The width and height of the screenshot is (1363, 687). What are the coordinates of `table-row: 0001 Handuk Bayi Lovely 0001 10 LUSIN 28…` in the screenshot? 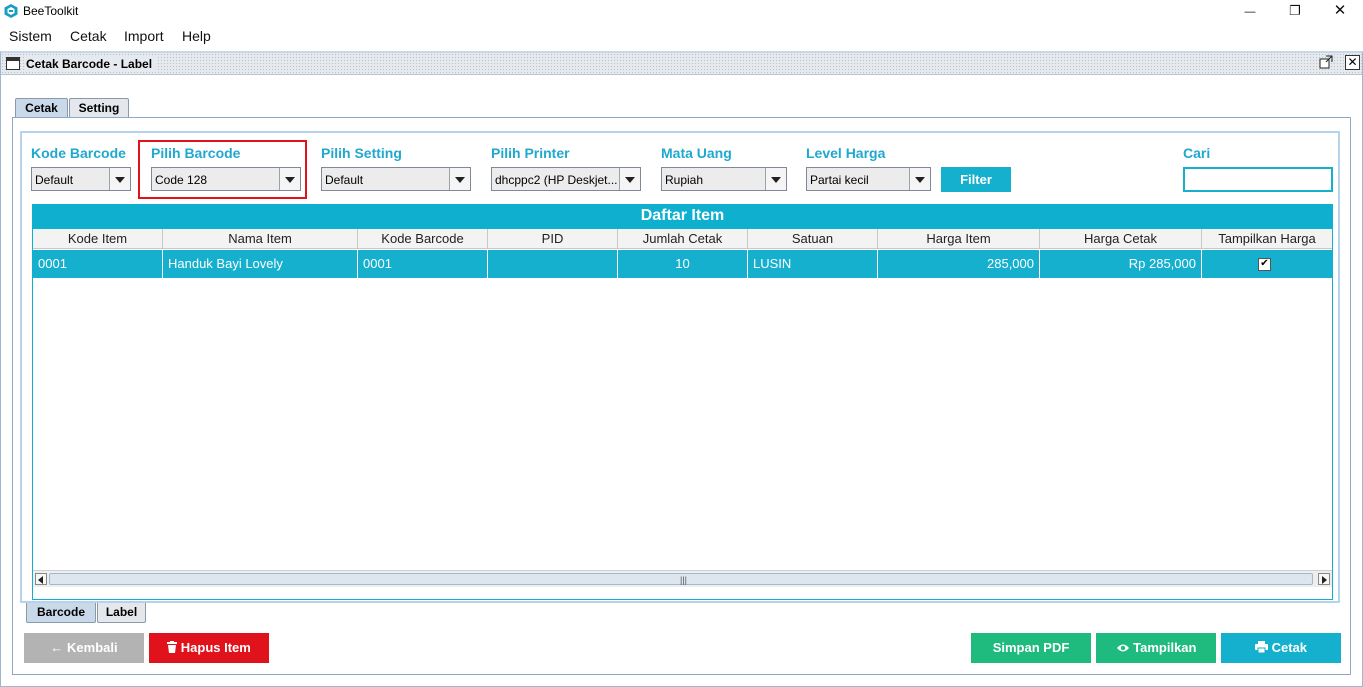 It's located at (682, 264).